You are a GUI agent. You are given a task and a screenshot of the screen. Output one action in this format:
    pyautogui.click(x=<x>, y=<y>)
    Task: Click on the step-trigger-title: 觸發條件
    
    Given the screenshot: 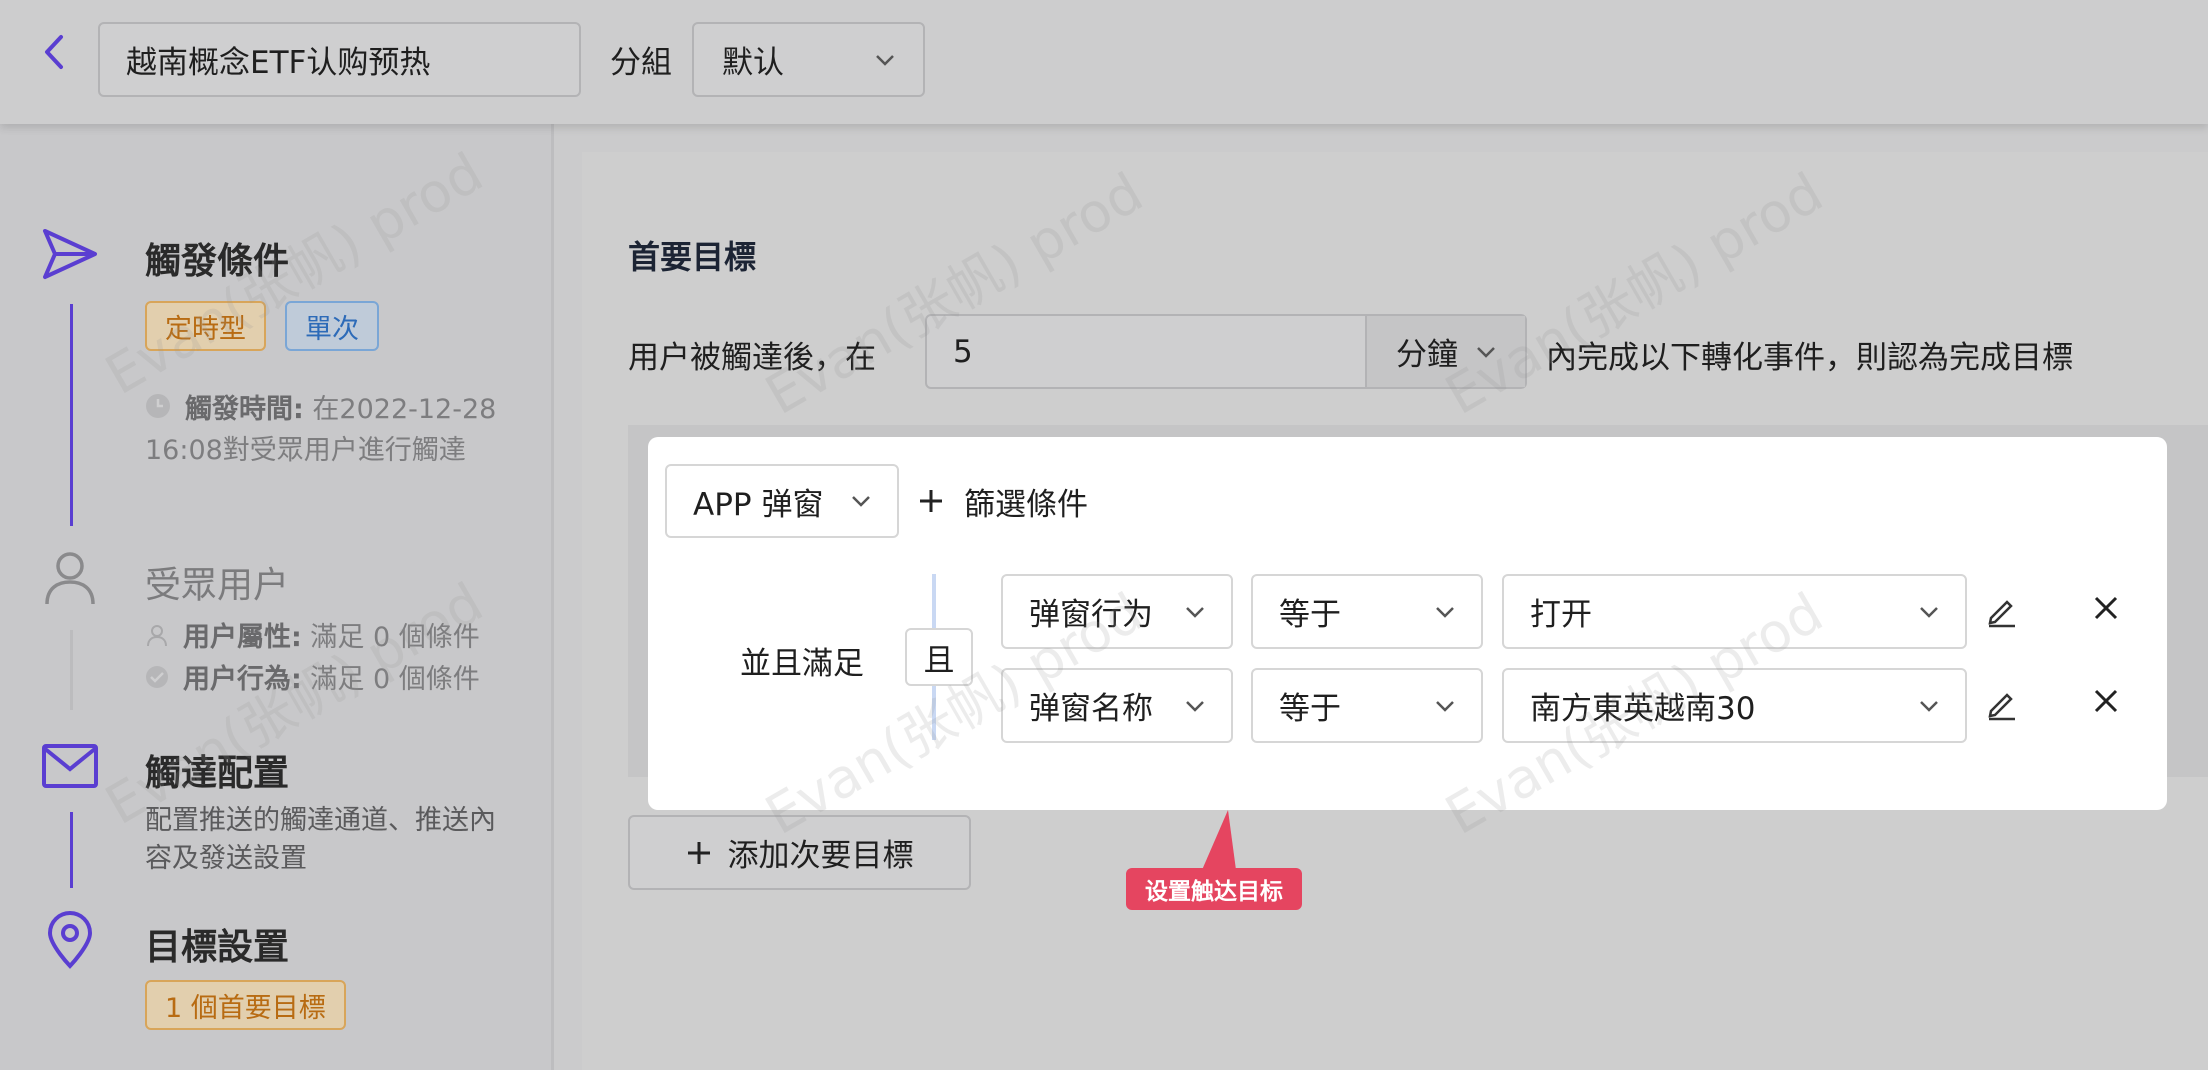 What is the action you would take?
    pyautogui.click(x=217, y=258)
    